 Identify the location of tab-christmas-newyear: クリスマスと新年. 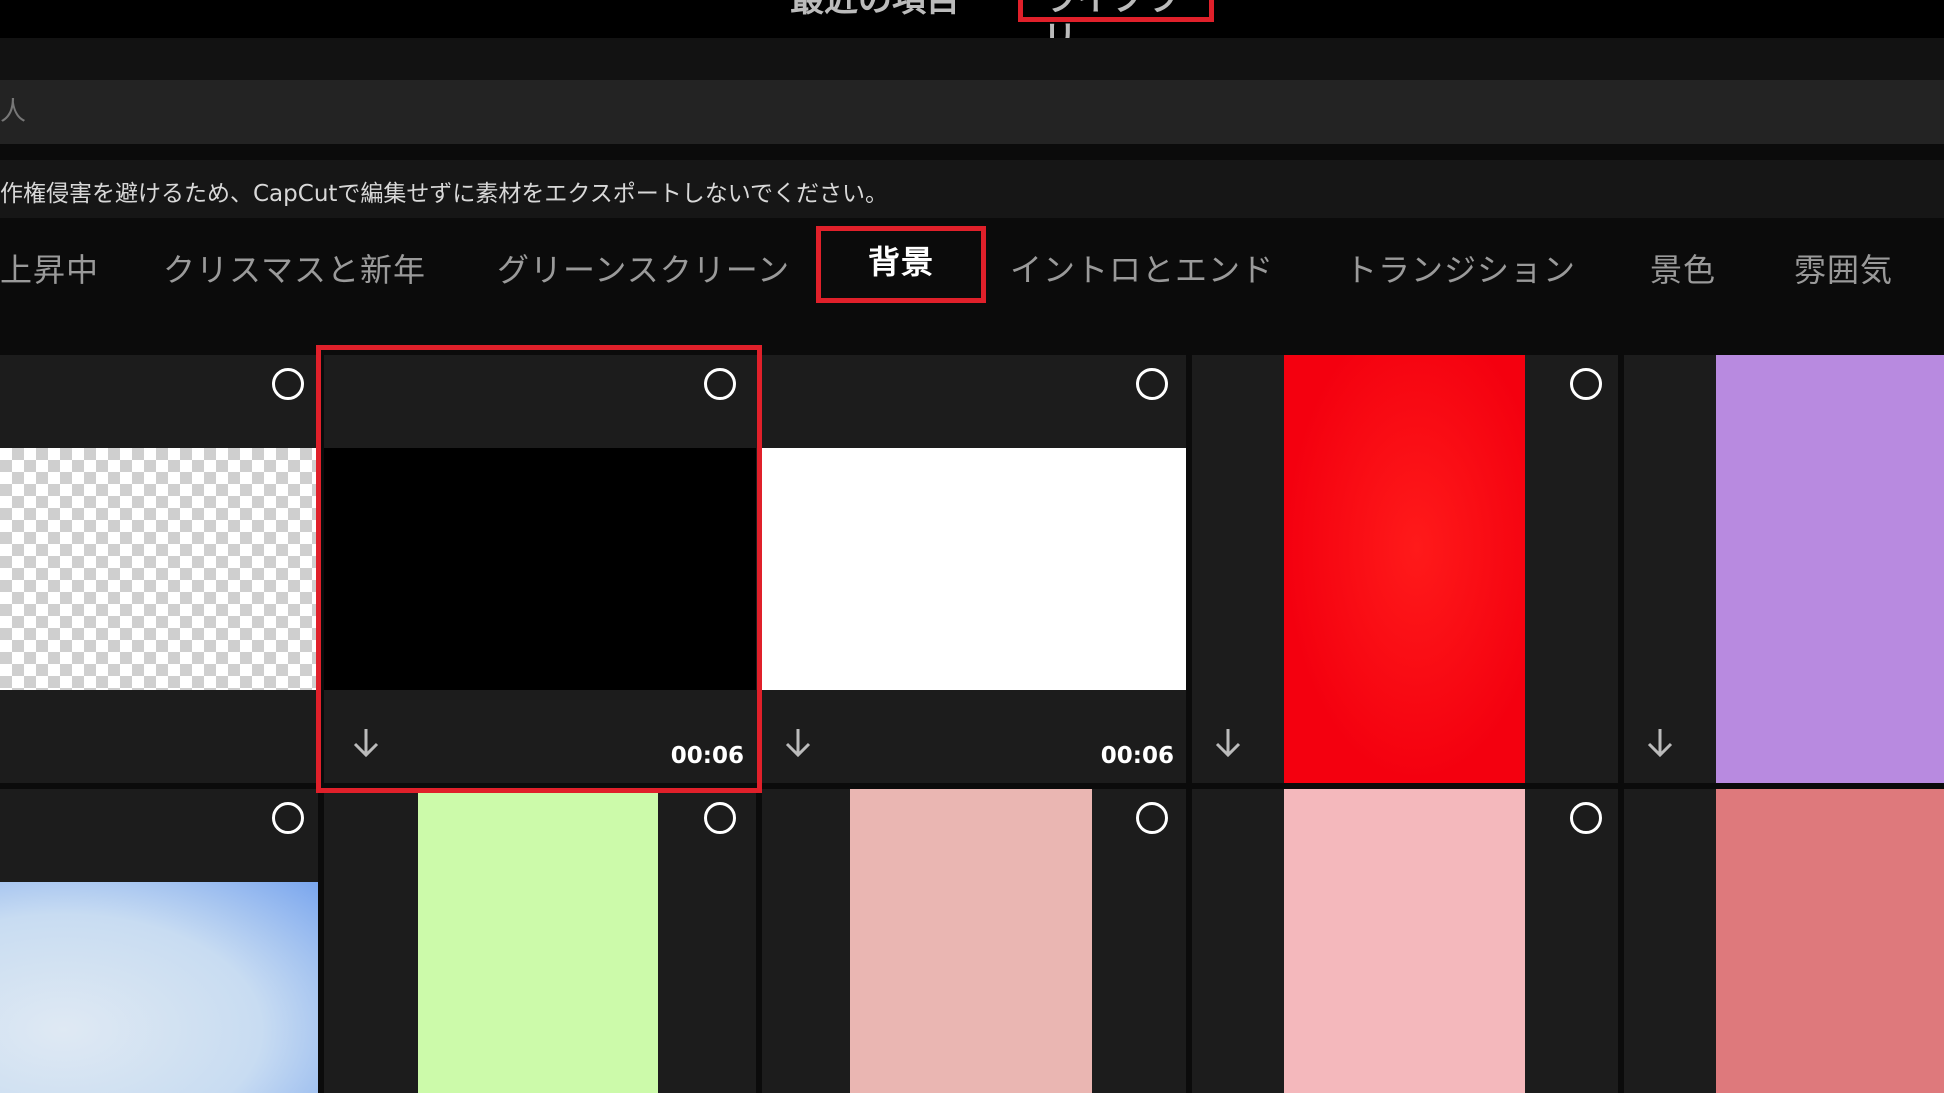
(294, 270).